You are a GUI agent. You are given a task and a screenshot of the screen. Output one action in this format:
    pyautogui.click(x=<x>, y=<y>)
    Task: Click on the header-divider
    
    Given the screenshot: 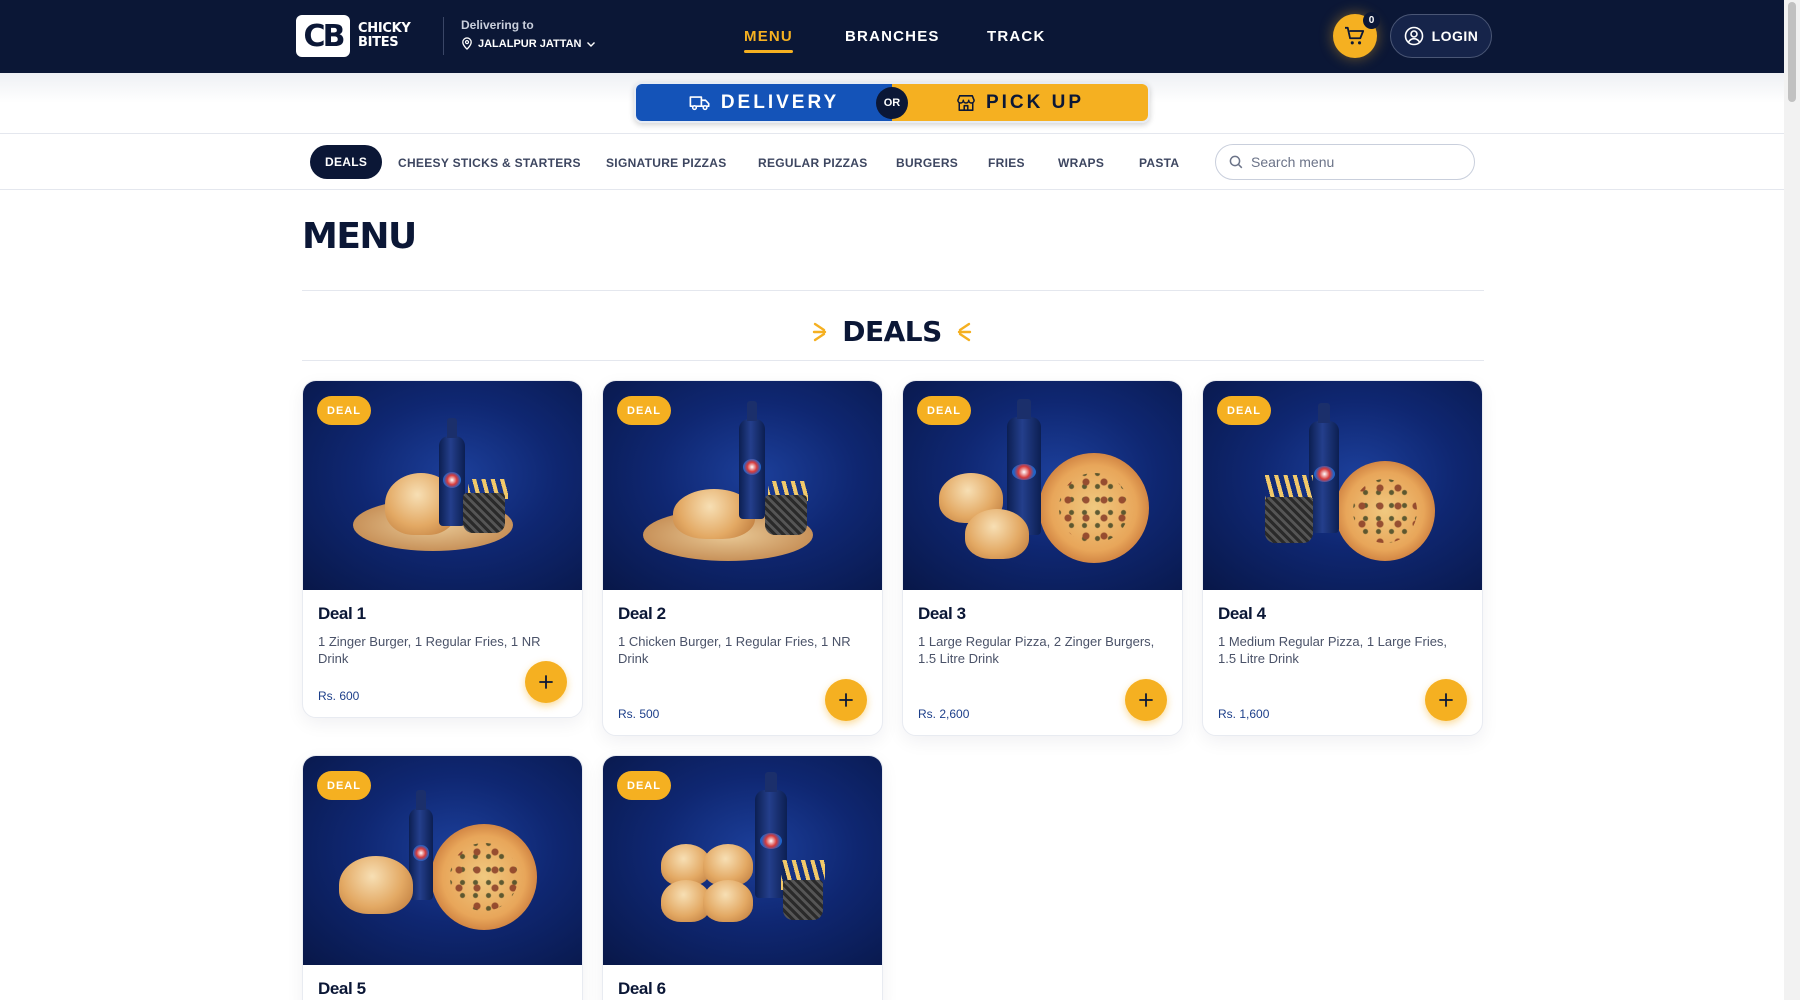 What is the action you would take?
    pyautogui.click(x=443, y=36)
    